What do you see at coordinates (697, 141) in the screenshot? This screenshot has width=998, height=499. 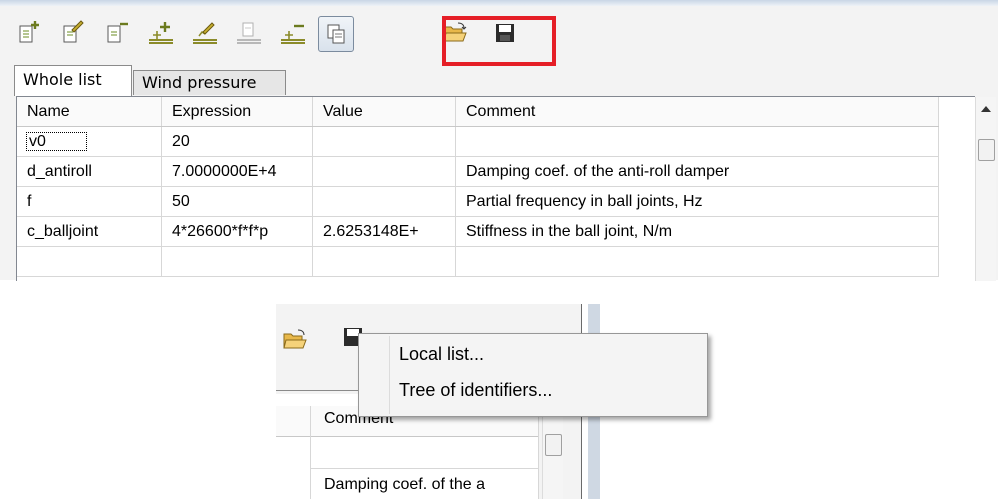 I see `cell-comment` at bounding box center [697, 141].